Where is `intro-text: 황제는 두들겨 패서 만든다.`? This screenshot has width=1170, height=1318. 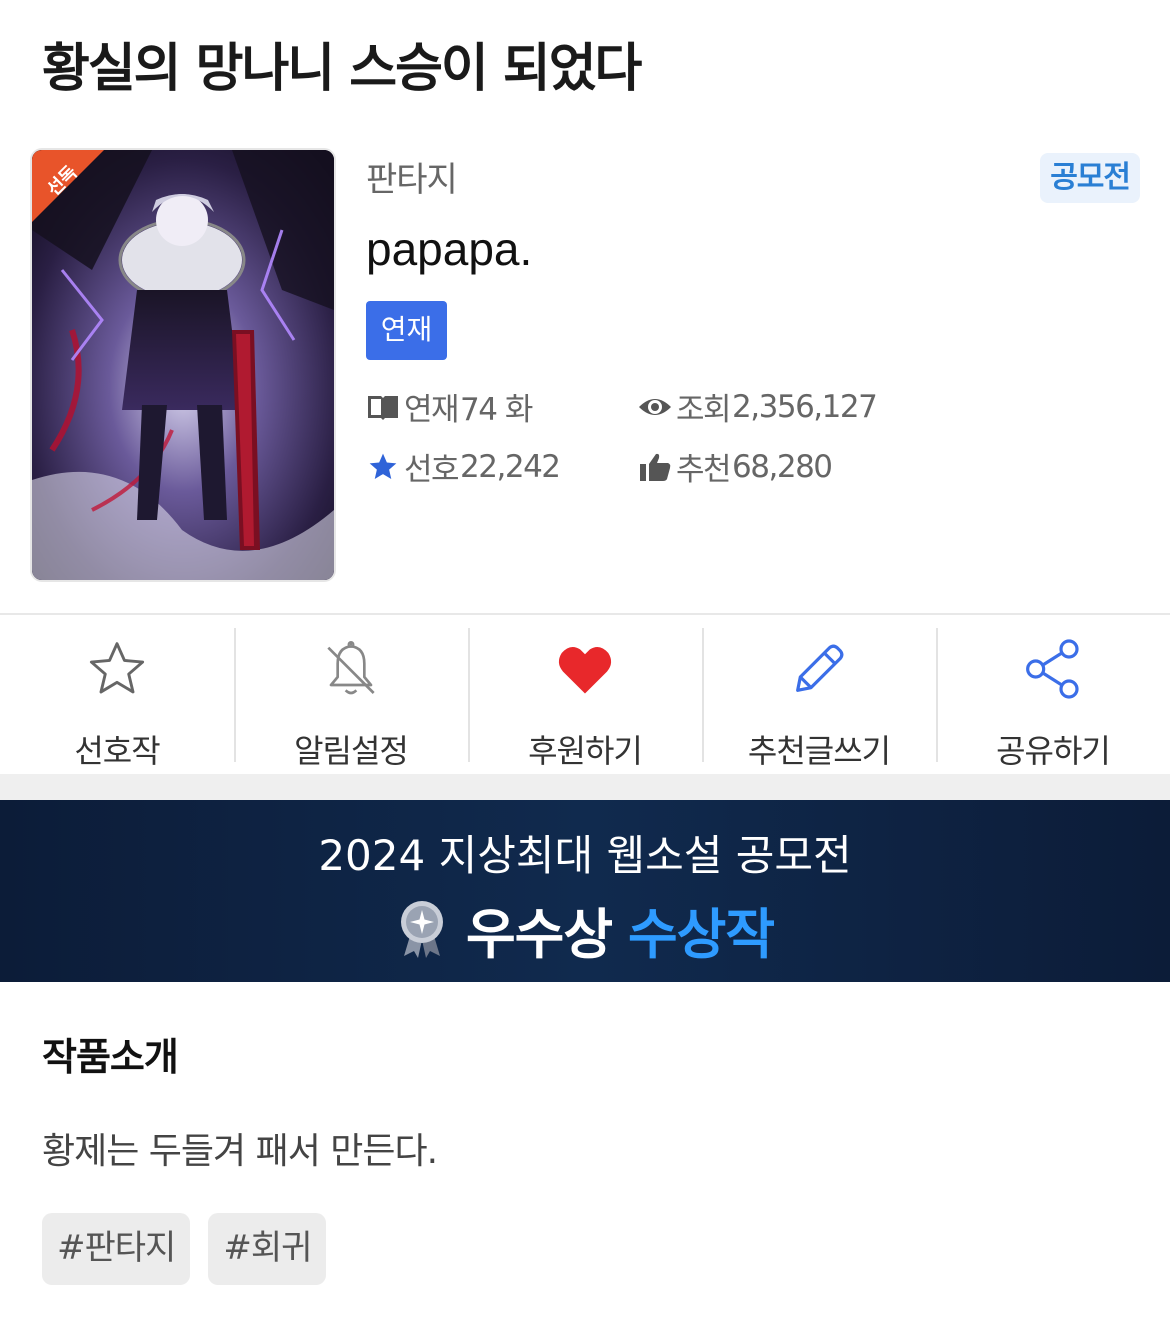
intro-text: 황제는 두들겨 패서 만든다. is located at coordinates (240, 1151).